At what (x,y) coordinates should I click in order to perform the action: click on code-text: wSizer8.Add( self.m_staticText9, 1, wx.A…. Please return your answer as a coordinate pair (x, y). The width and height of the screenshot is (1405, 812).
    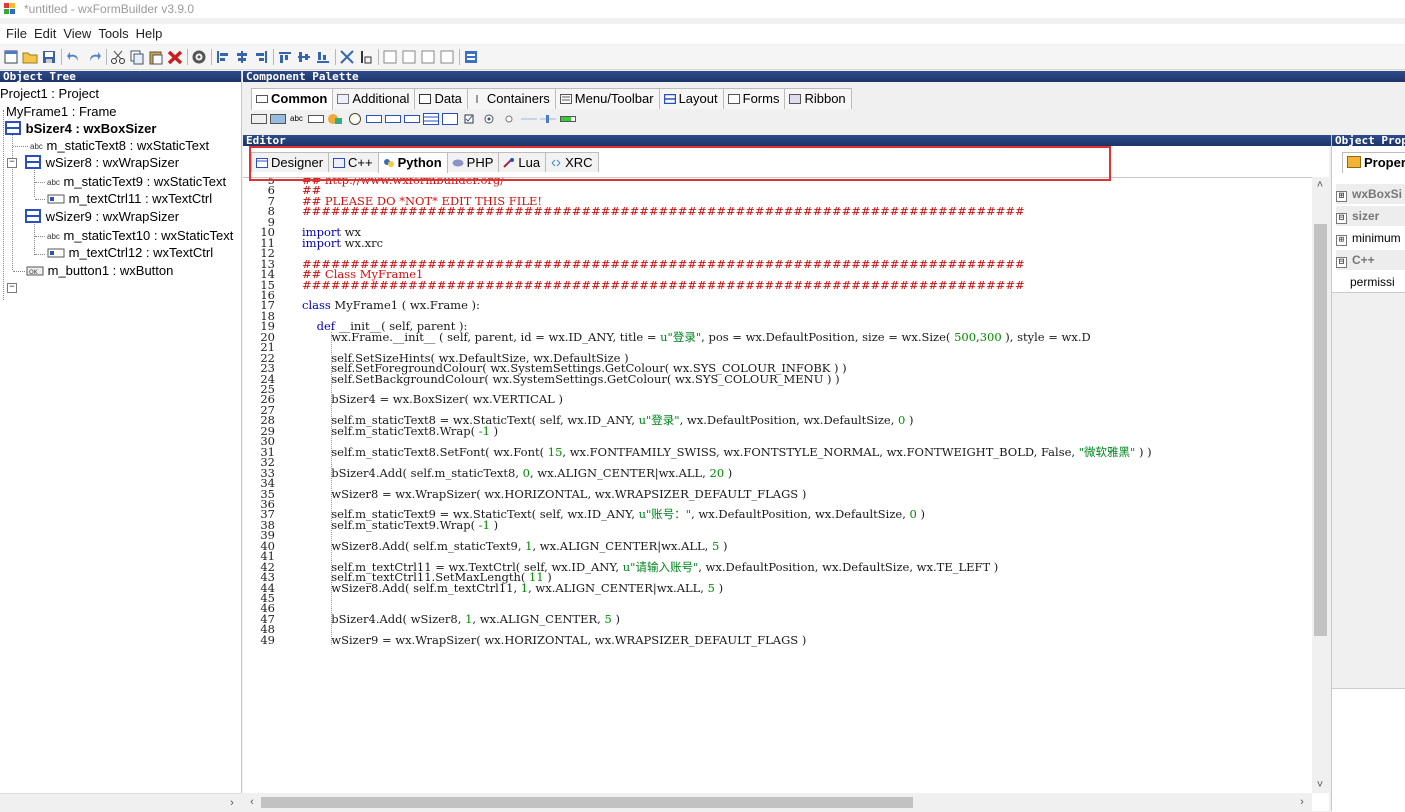
    Looking at the image, I should click on (515, 545).